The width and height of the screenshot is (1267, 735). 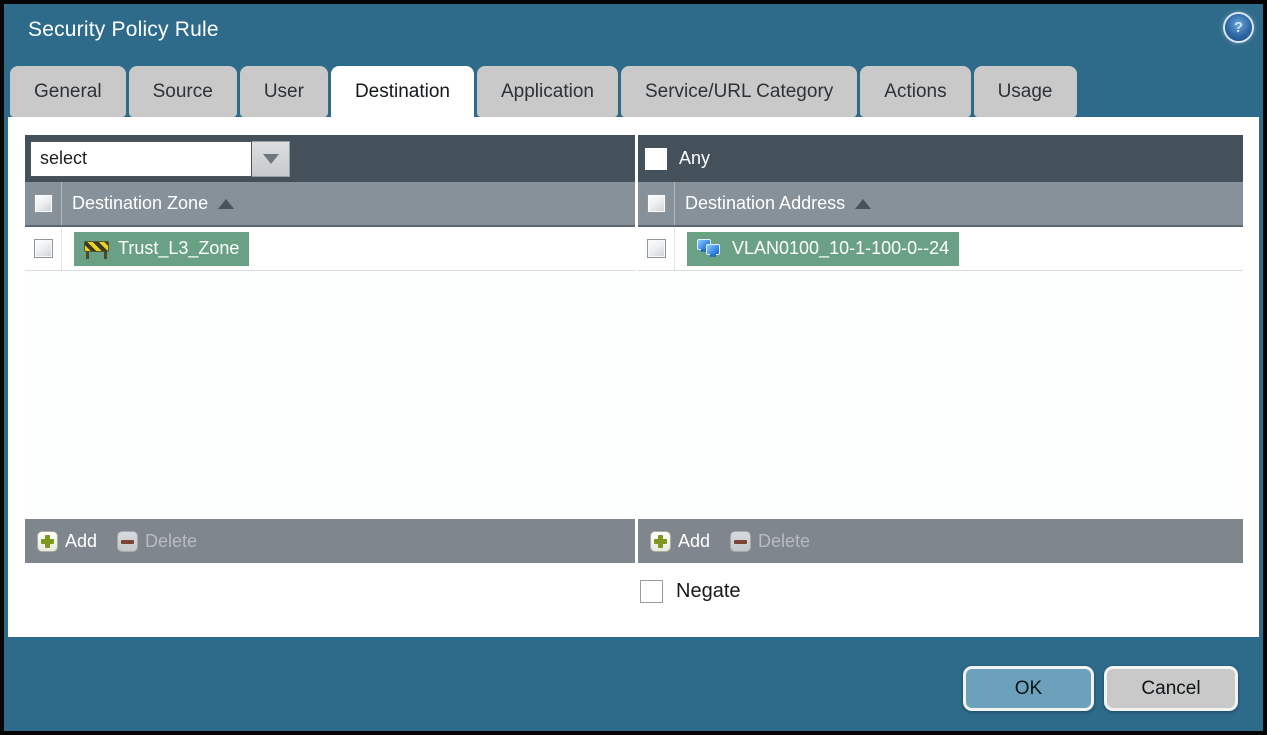 I want to click on zone-chip: Trust_L3_Zone, so click(x=162, y=248).